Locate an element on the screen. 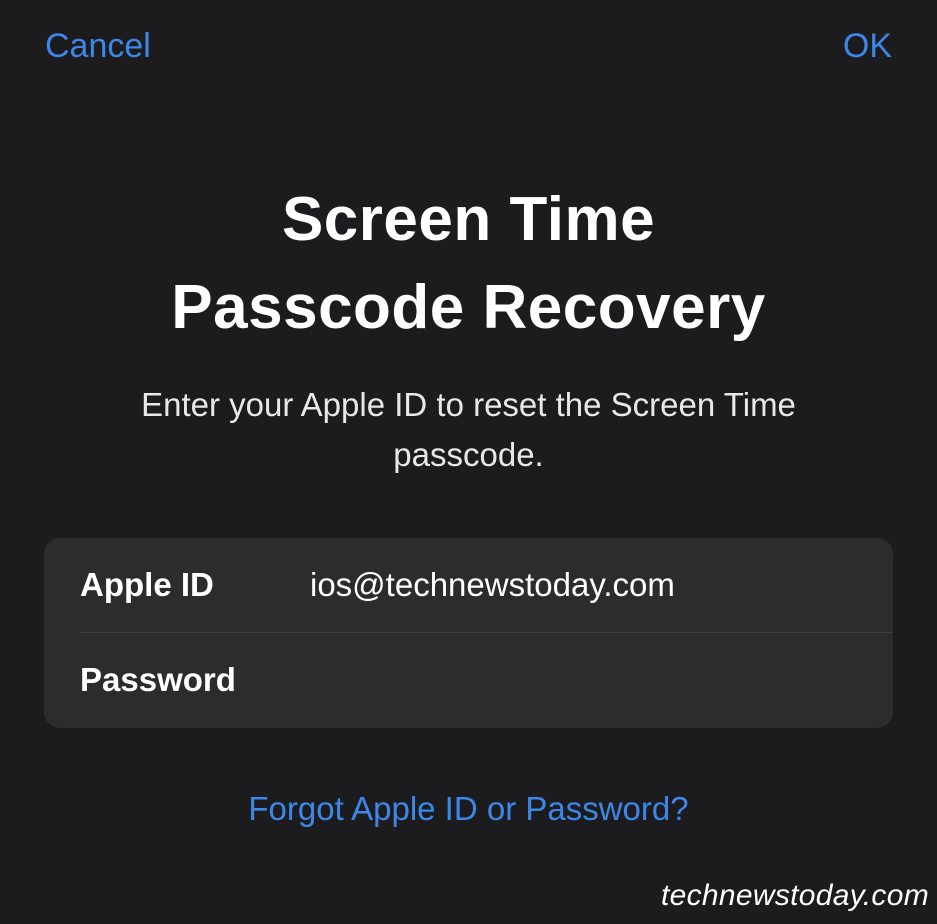 This screenshot has height=924, width=937. apple-id-row: Apple ID ios@technewstoday.com is located at coordinates (468, 585).